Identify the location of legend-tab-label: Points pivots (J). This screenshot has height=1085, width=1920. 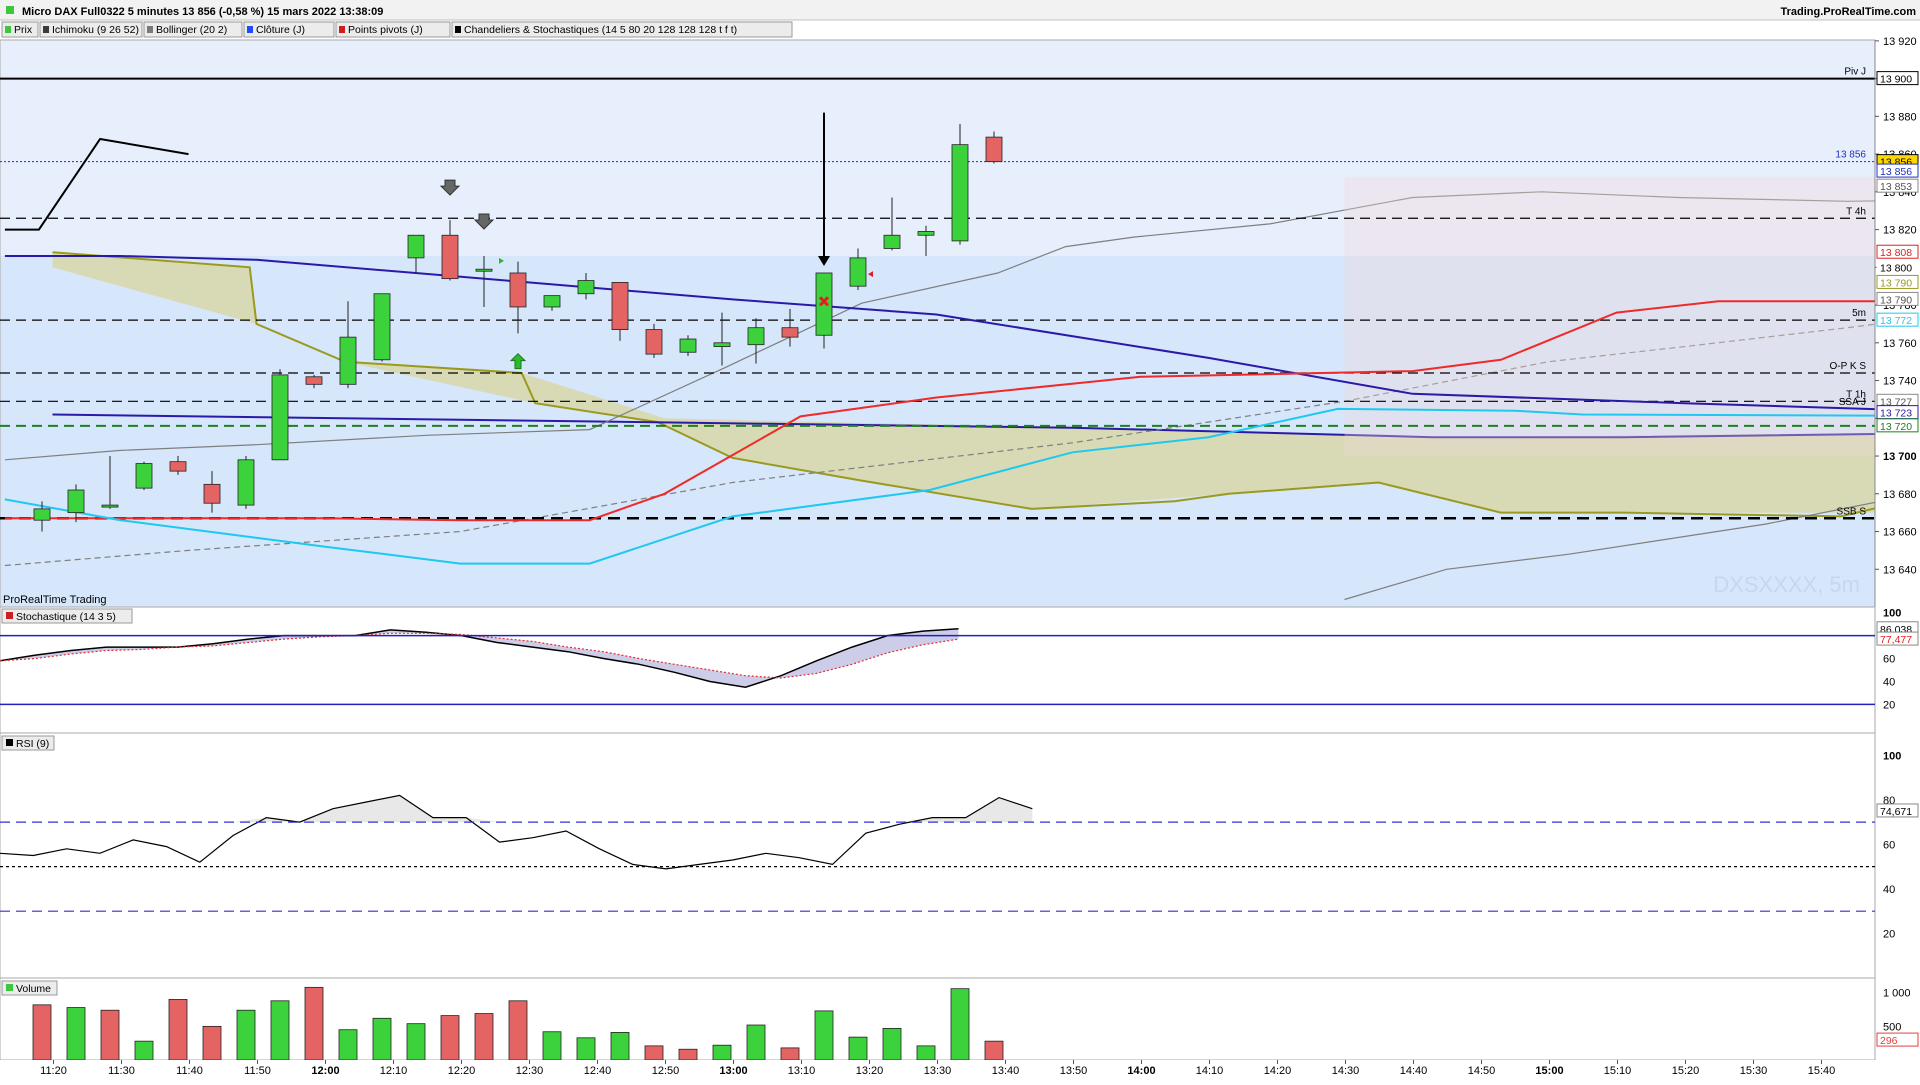
(385, 30).